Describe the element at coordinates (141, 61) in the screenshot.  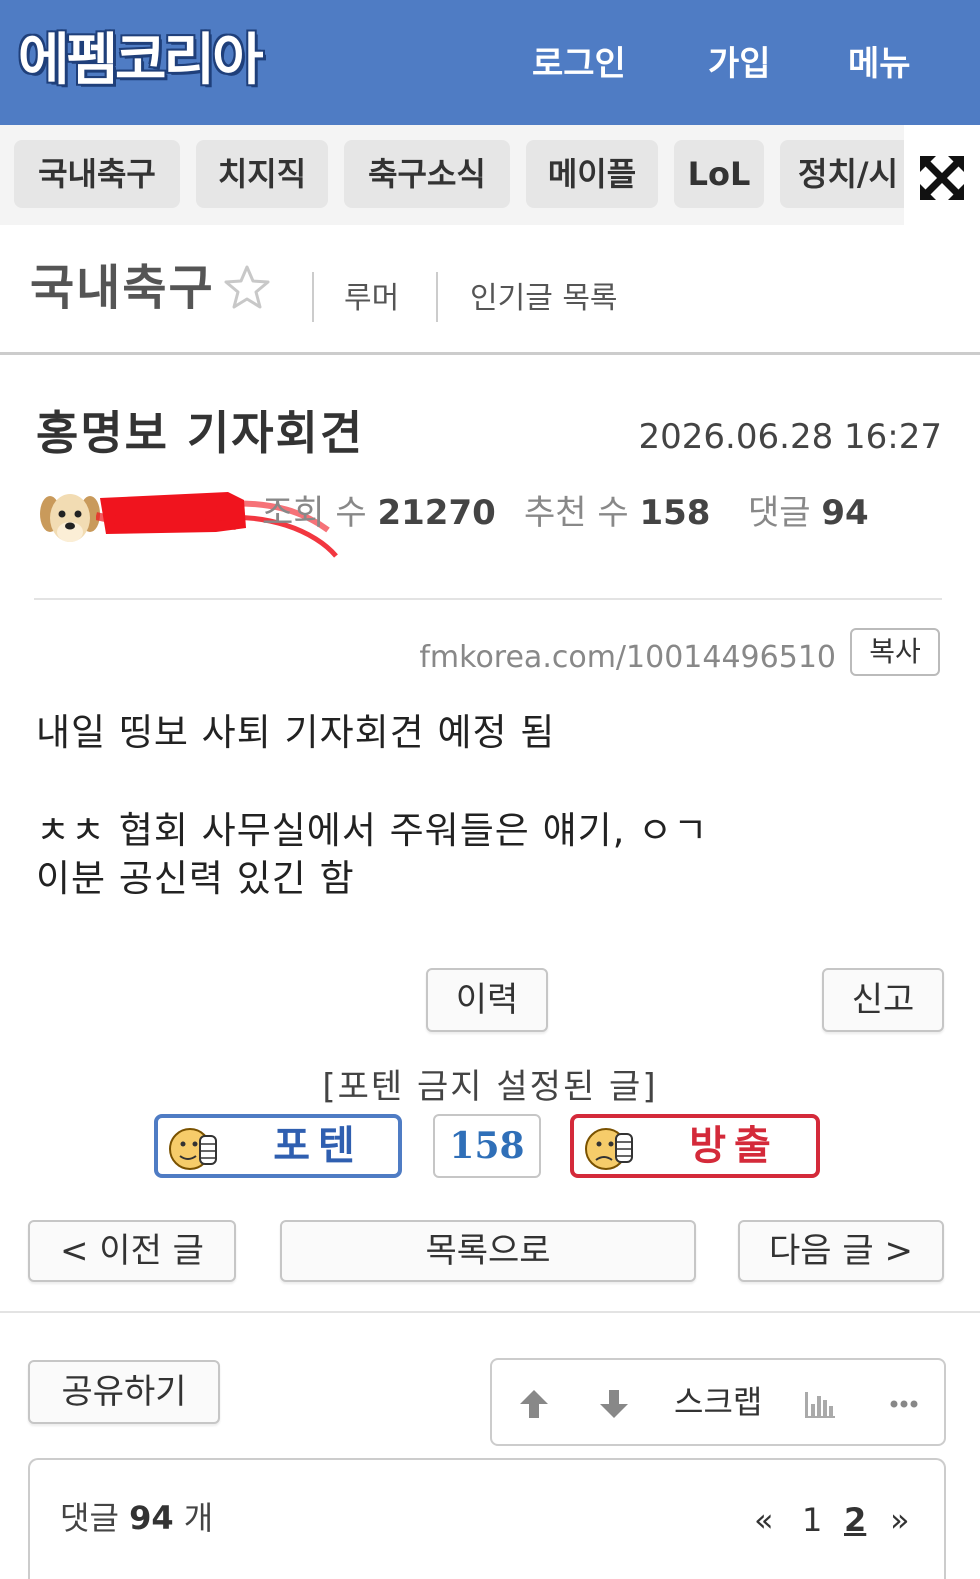
I see `site-logo: 에펨코리아` at that location.